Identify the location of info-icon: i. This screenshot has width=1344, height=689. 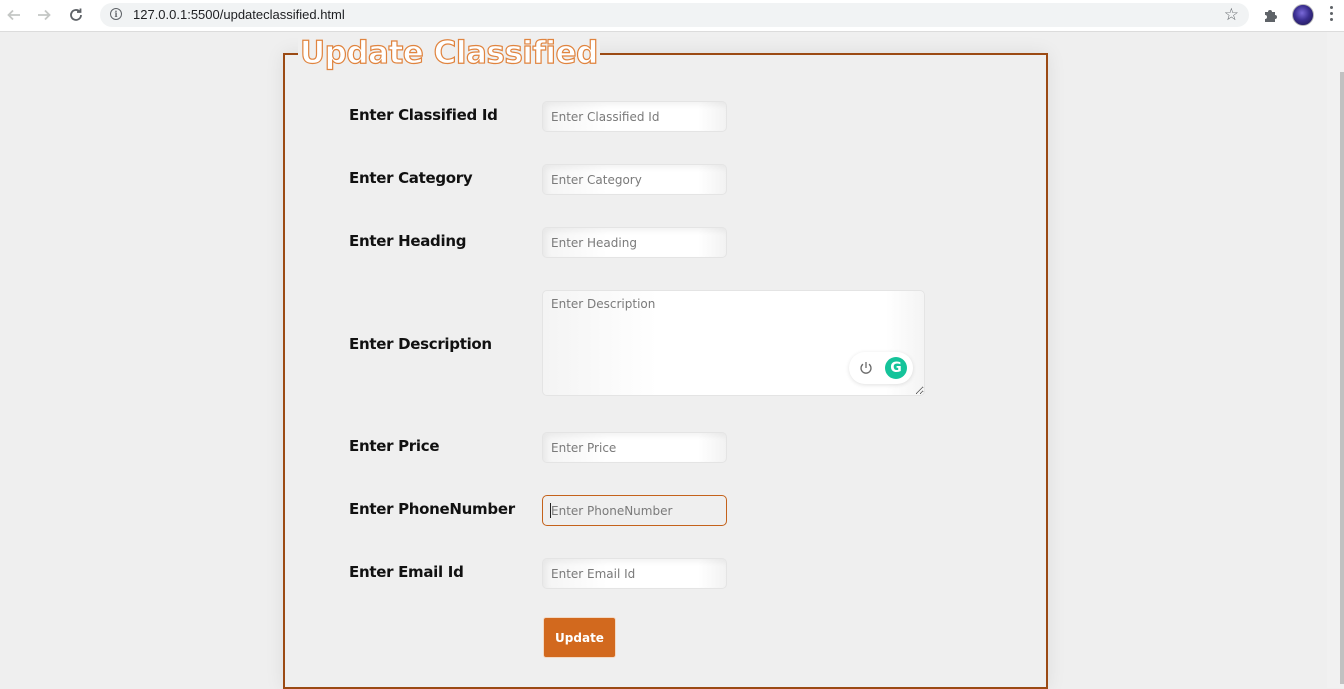
(116, 14).